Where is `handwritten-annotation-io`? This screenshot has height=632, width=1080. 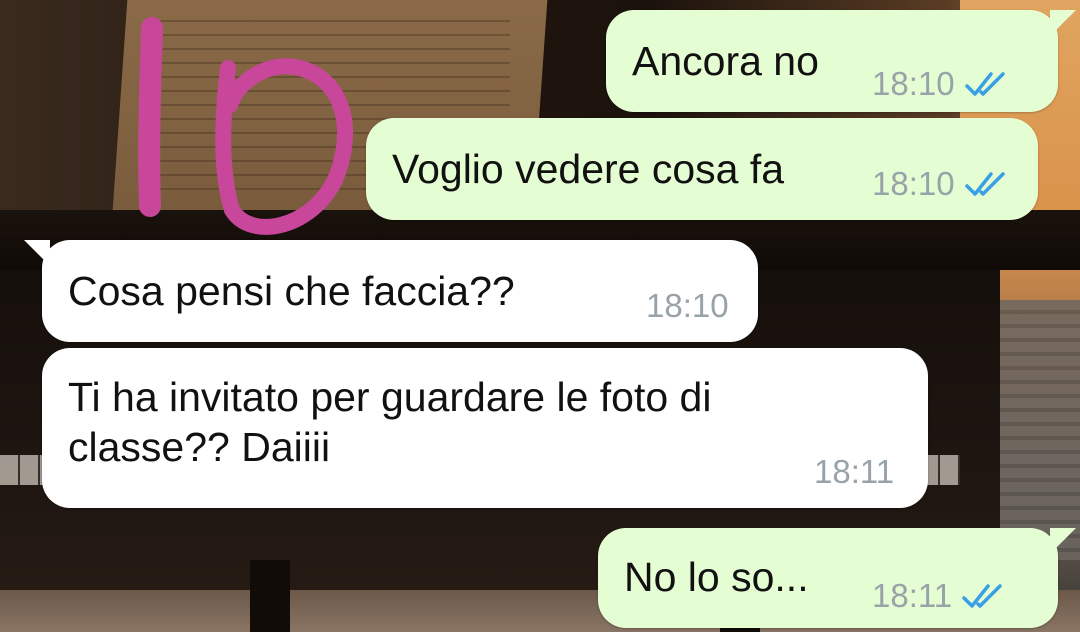 handwritten-annotation-io is located at coordinates (246, 126).